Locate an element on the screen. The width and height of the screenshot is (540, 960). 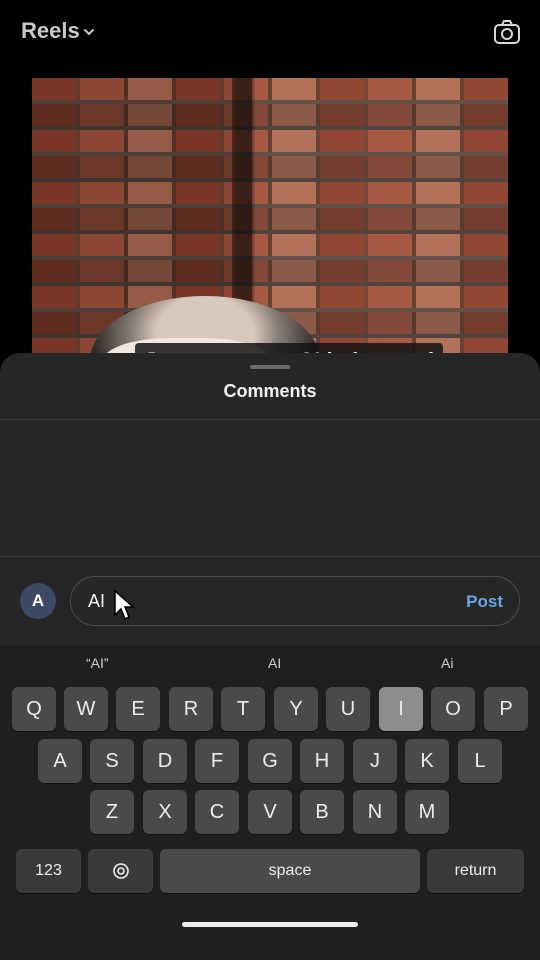
key-m: M is located at coordinates (427, 812).